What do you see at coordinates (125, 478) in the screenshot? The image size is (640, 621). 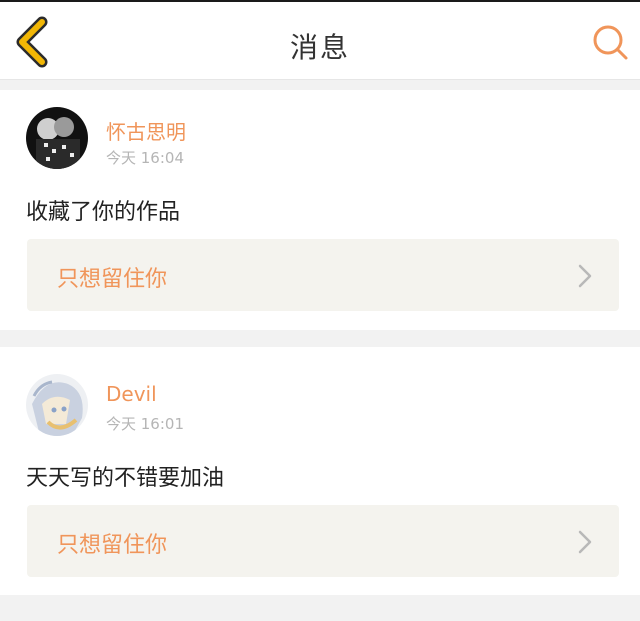 I see `message-text: 天天写的不错要加油` at bounding box center [125, 478].